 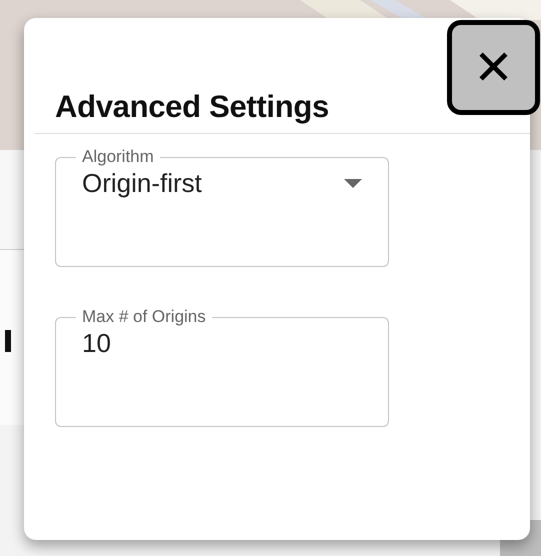 I want to click on field-label: Algorithm, so click(x=118, y=157).